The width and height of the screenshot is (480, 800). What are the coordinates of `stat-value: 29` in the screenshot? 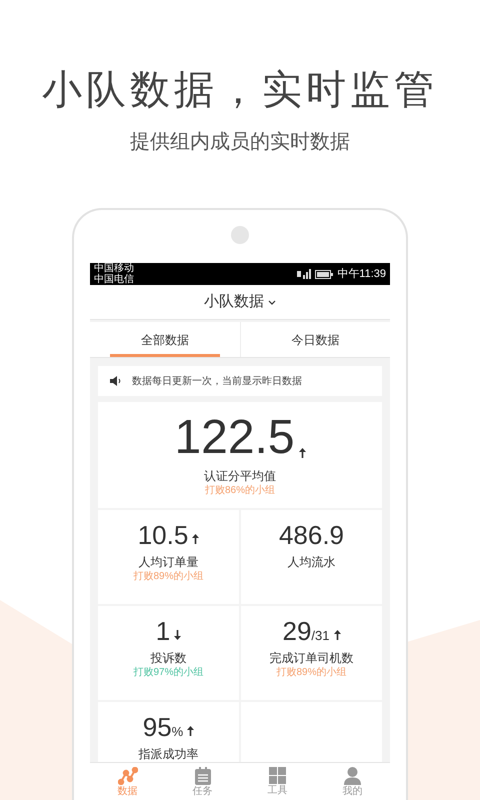 It's located at (297, 631).